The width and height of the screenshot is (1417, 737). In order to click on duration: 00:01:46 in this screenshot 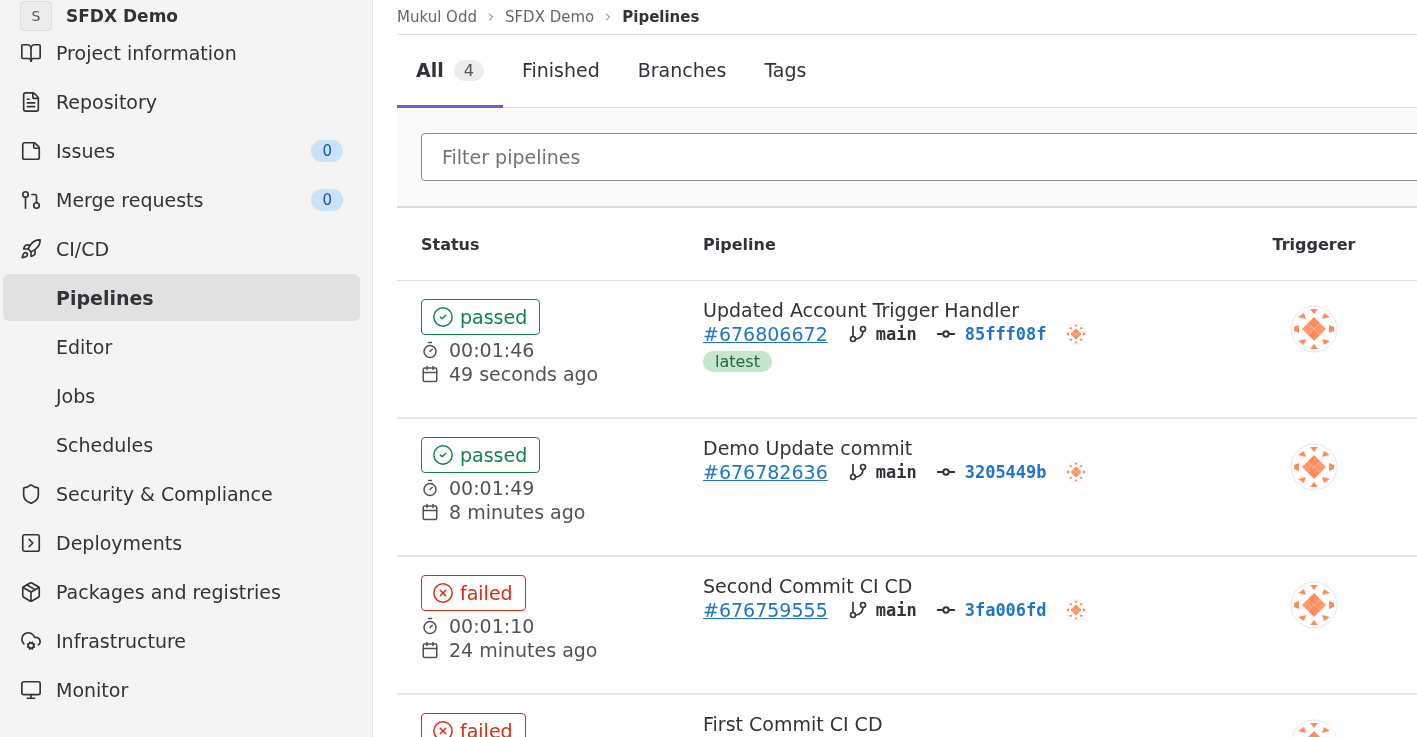, I will do `click(492, 350)`.